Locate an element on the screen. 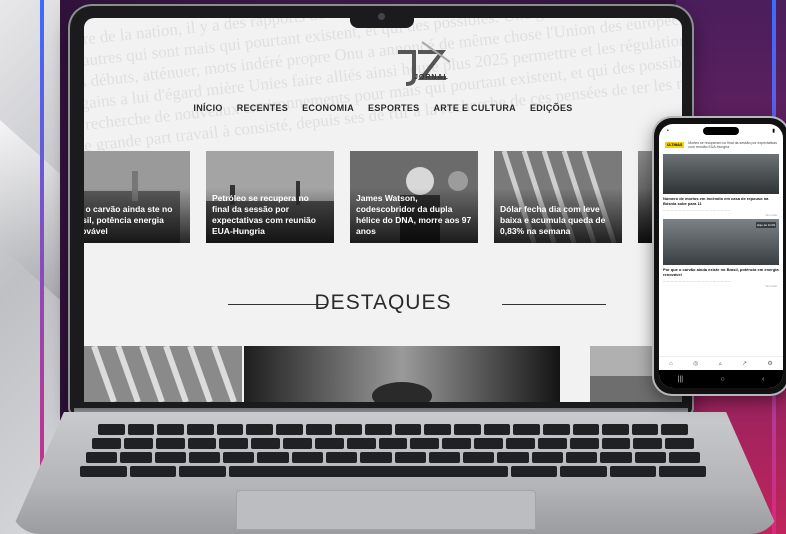 This screenshot has width=786, height=534. article-time-tag: Hoje às 11:09 is located at coordinates (765, 225).